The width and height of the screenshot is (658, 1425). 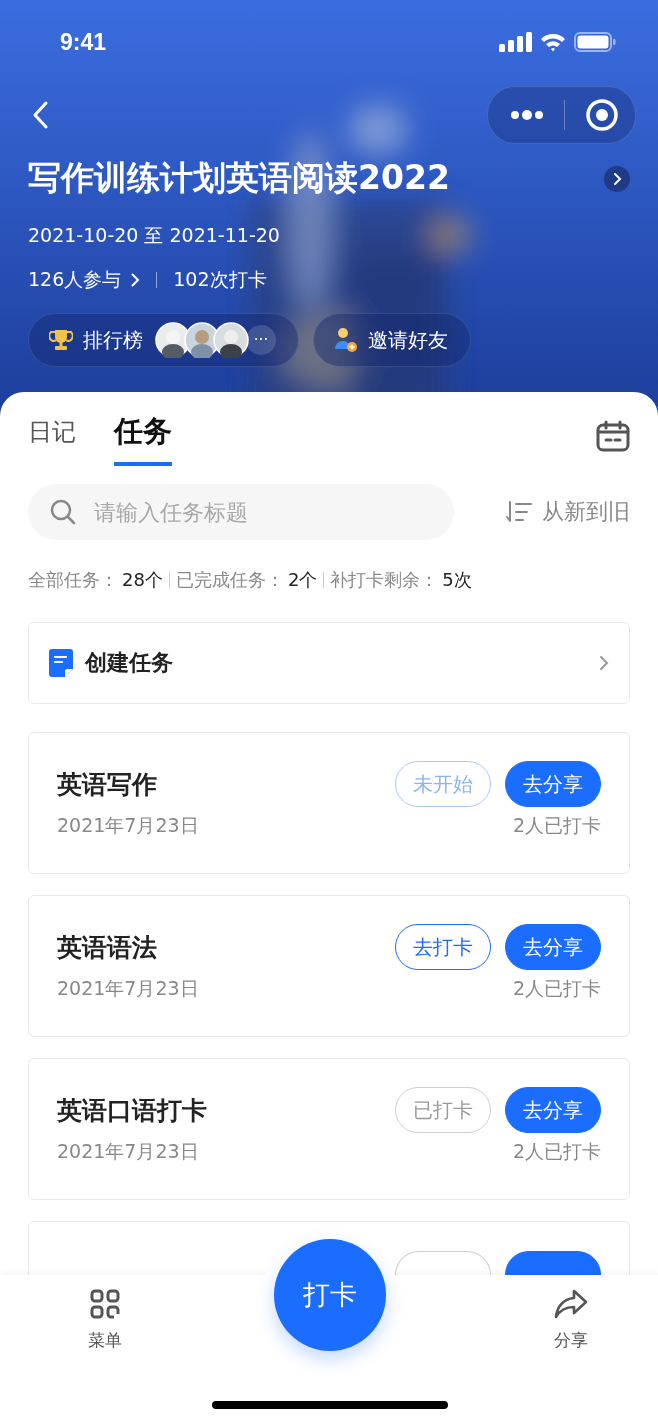 What do you see at coordinates (519, 512) in the screenshot?
I see `sort-icon` at bounding box center [519, 512].